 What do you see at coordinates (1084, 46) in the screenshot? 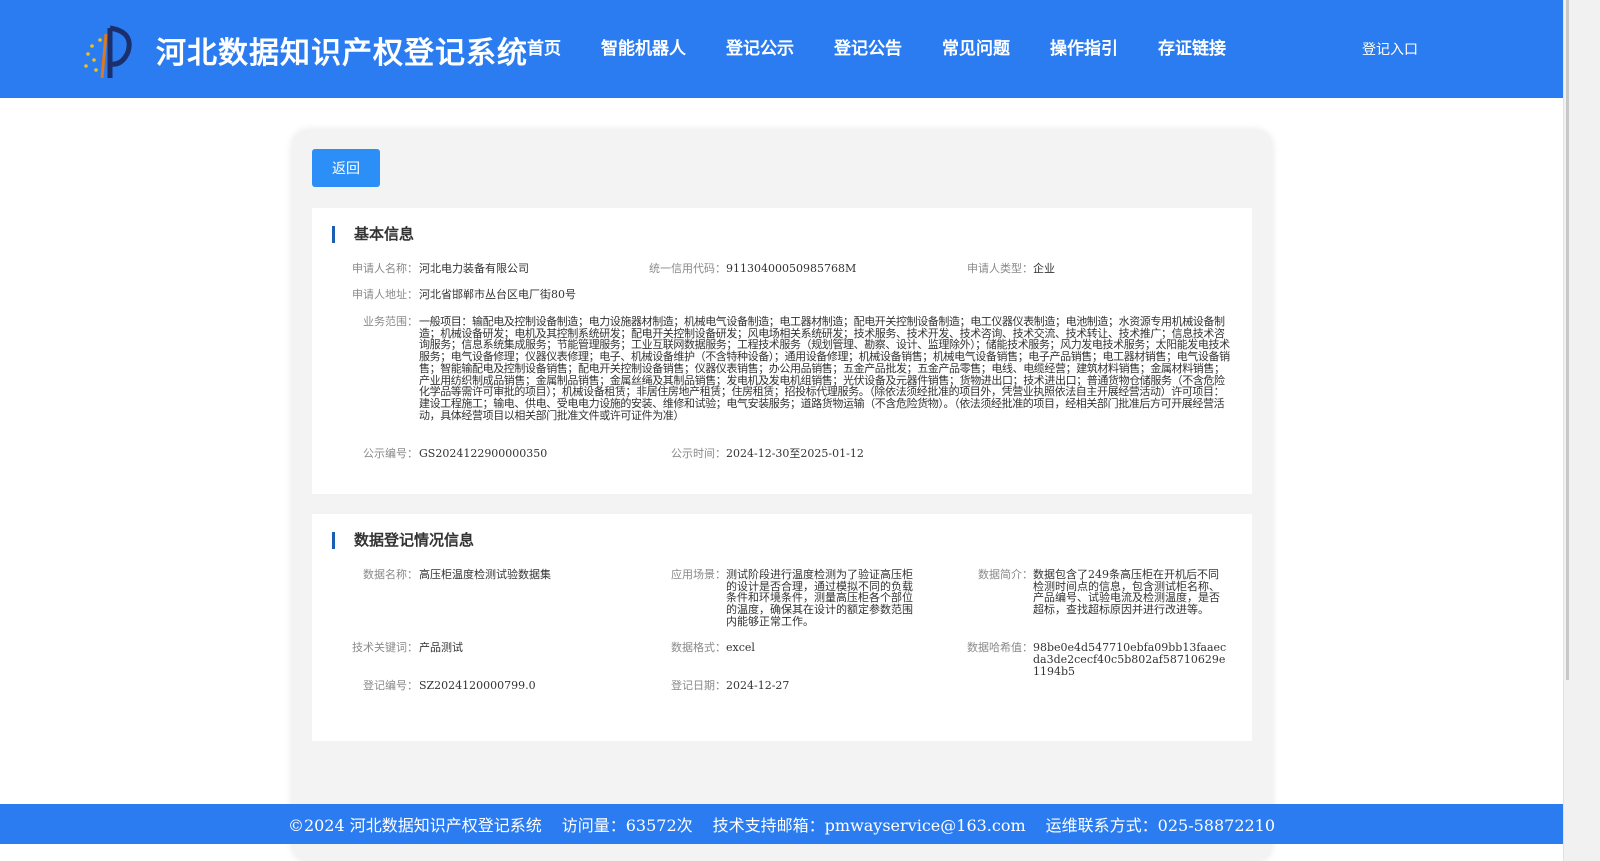
I see `nav-item-guide: 操作指引` at bounding box center [1084, 46].